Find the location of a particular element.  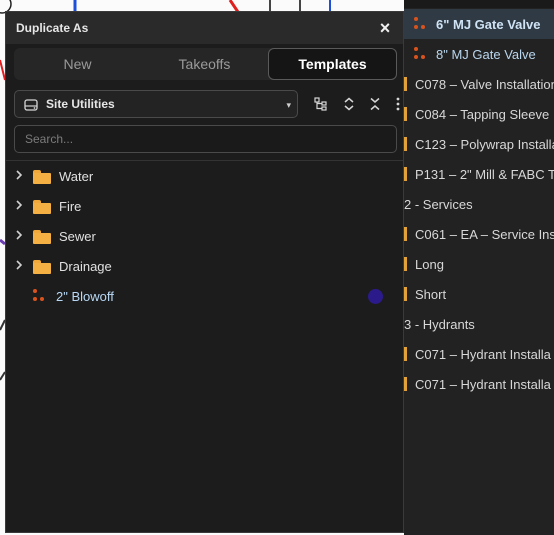

right-list-group-header: 3 - Hydrants is located at coordinates (479, 324).